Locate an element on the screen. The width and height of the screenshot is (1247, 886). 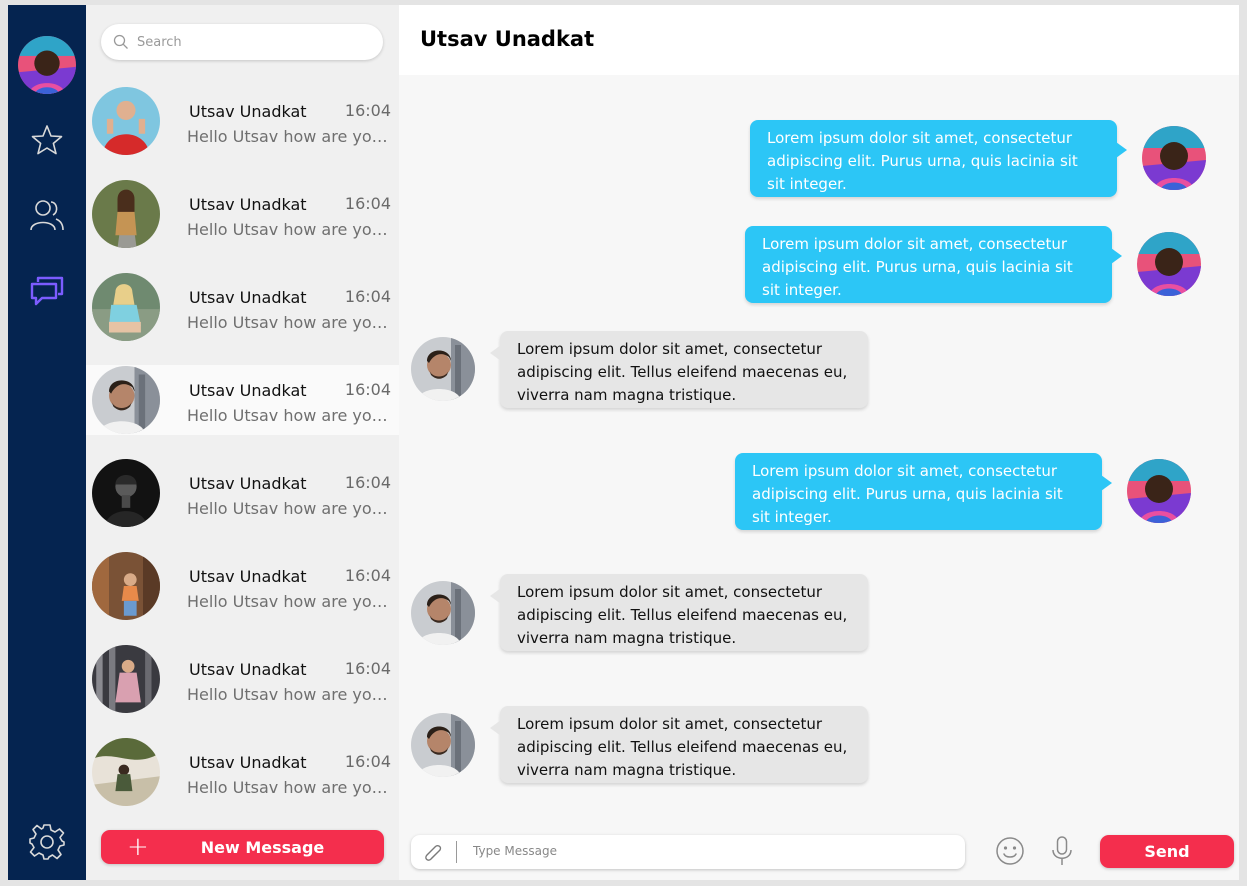
smiley-icon is located at coordinates (1010, 853).